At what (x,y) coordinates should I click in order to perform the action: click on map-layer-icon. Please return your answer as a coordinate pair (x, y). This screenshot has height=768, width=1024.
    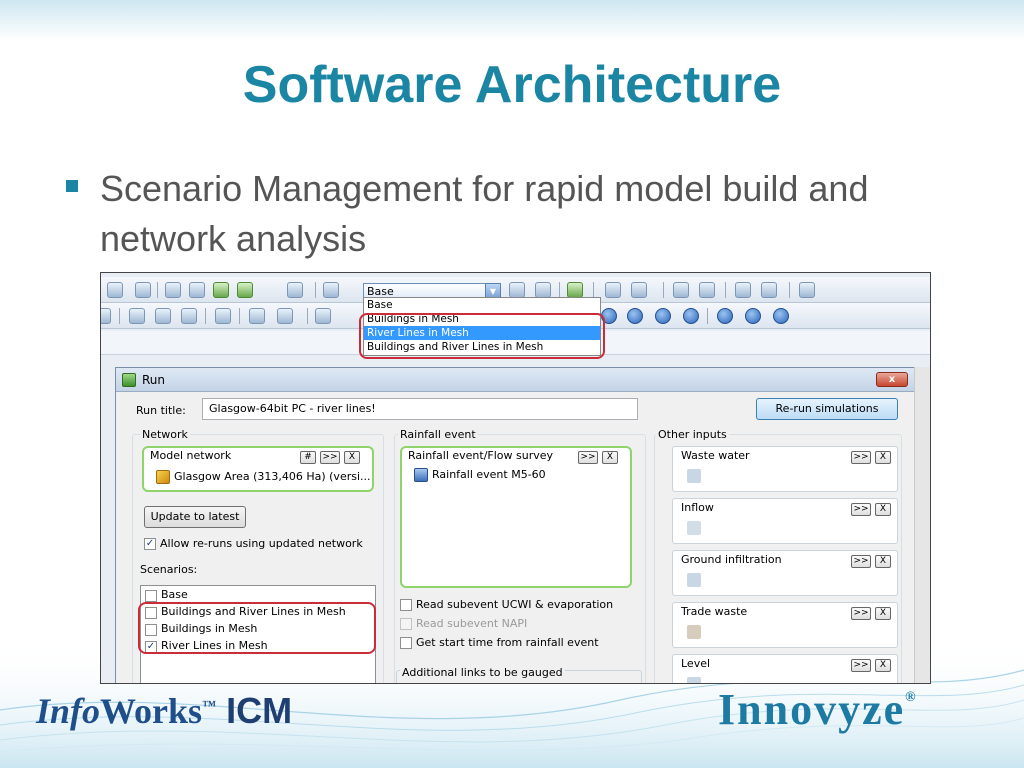
    Looking at the image, I should click on (245, 290).